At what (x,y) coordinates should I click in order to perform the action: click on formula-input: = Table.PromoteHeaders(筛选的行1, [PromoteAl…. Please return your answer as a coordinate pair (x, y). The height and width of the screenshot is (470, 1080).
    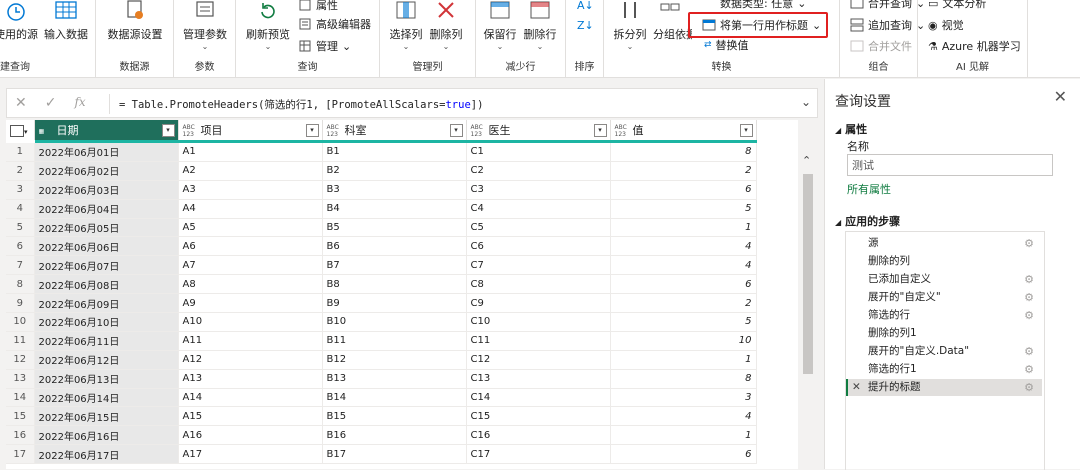
    Looking at the image, I should click on (301, 104).